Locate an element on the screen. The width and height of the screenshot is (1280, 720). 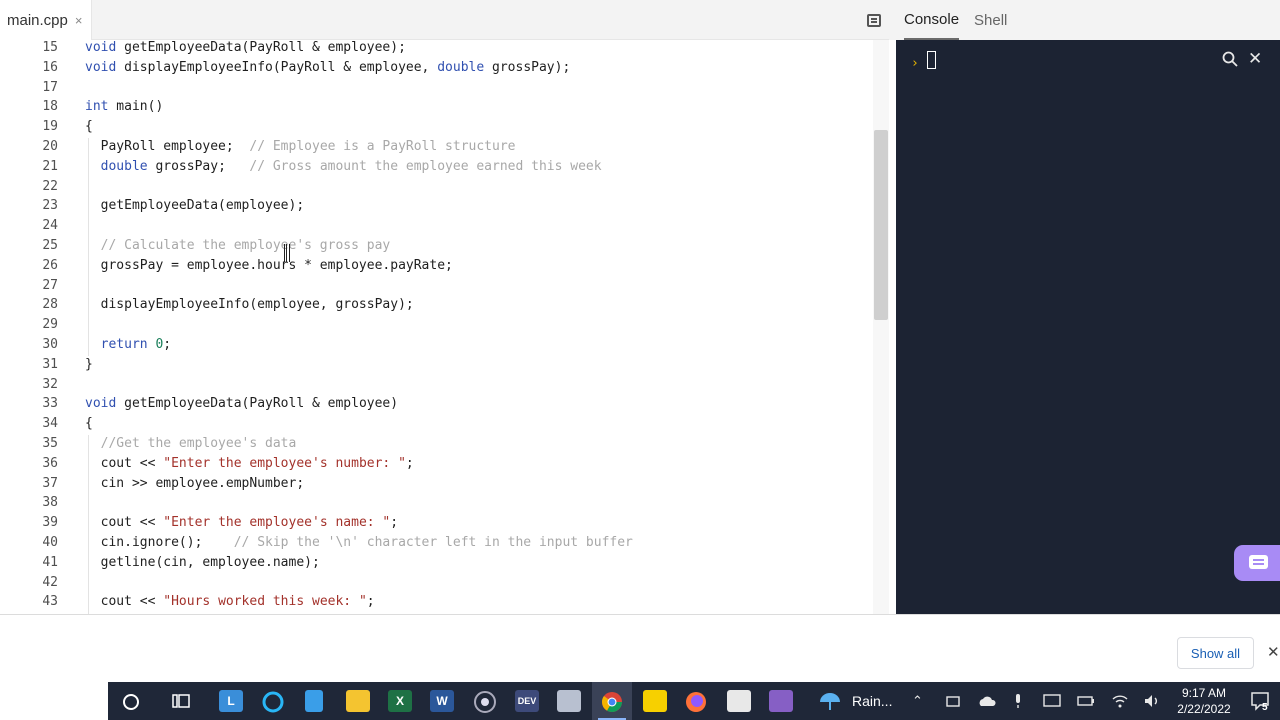
chat-button is located at coordinates (1257, 563).